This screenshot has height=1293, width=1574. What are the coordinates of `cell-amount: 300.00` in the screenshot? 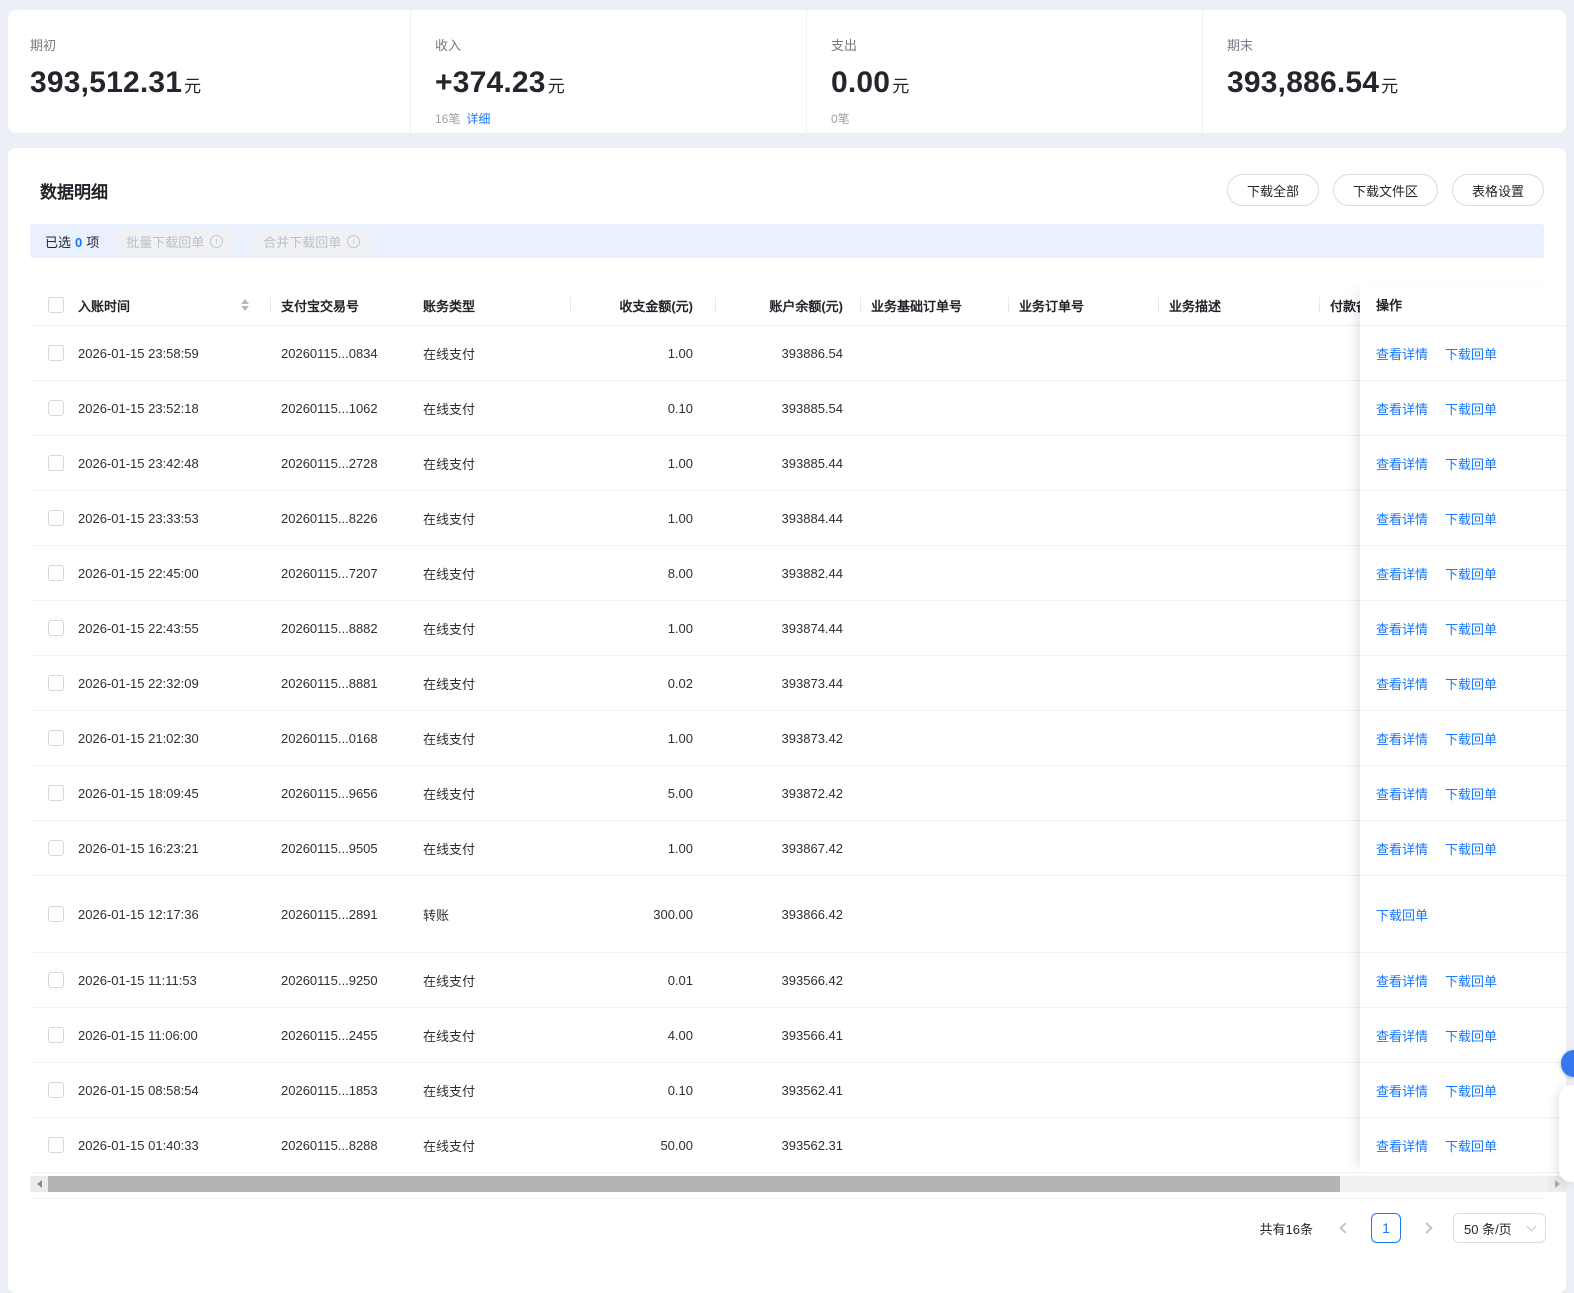 It's located at (673, 914).